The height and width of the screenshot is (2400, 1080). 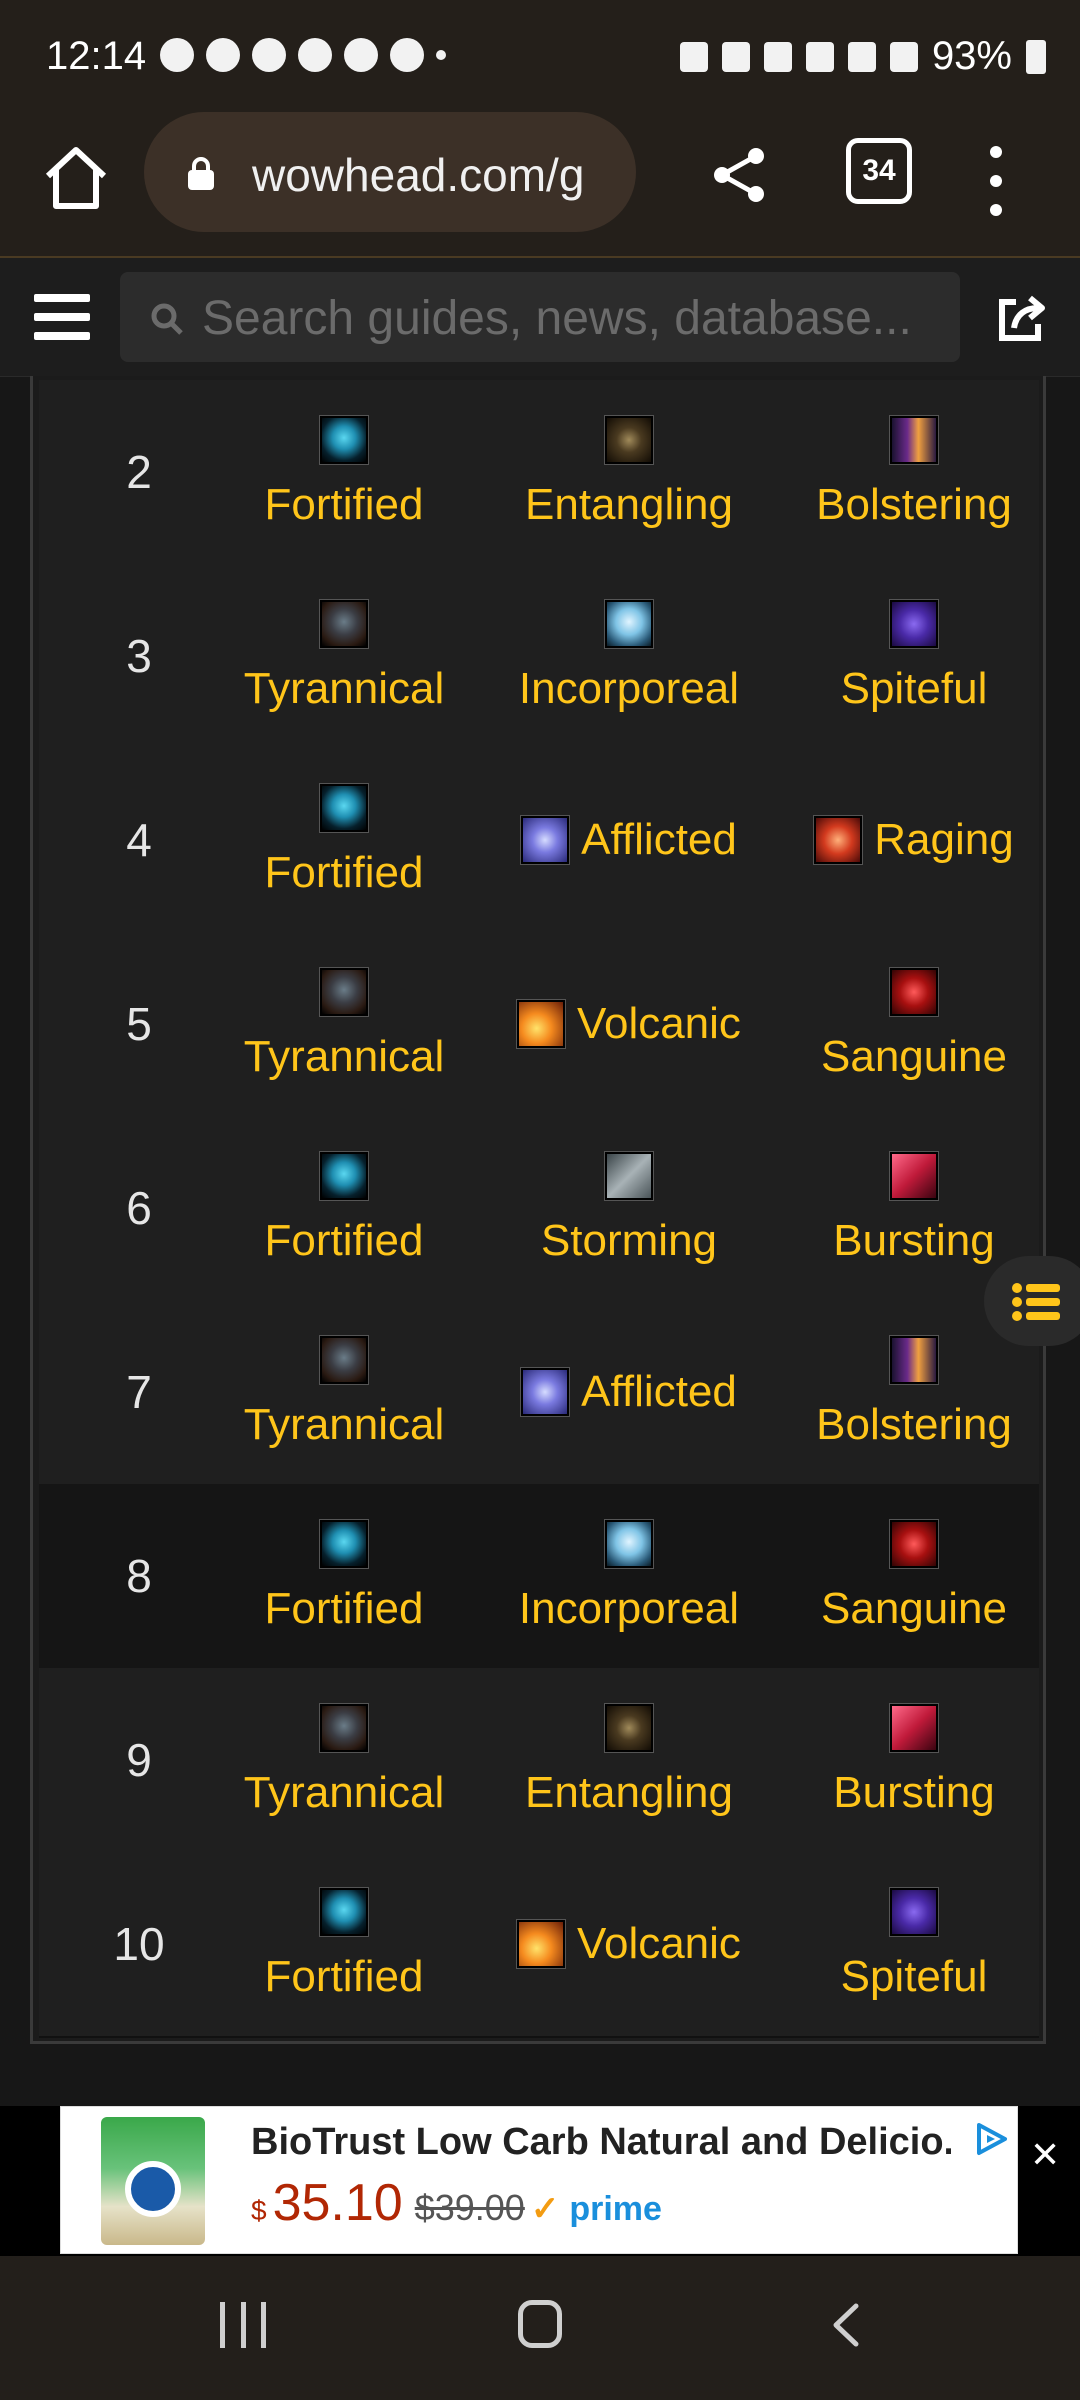 I want to click on affix-link: Storming, so click(x=629, y=1241).